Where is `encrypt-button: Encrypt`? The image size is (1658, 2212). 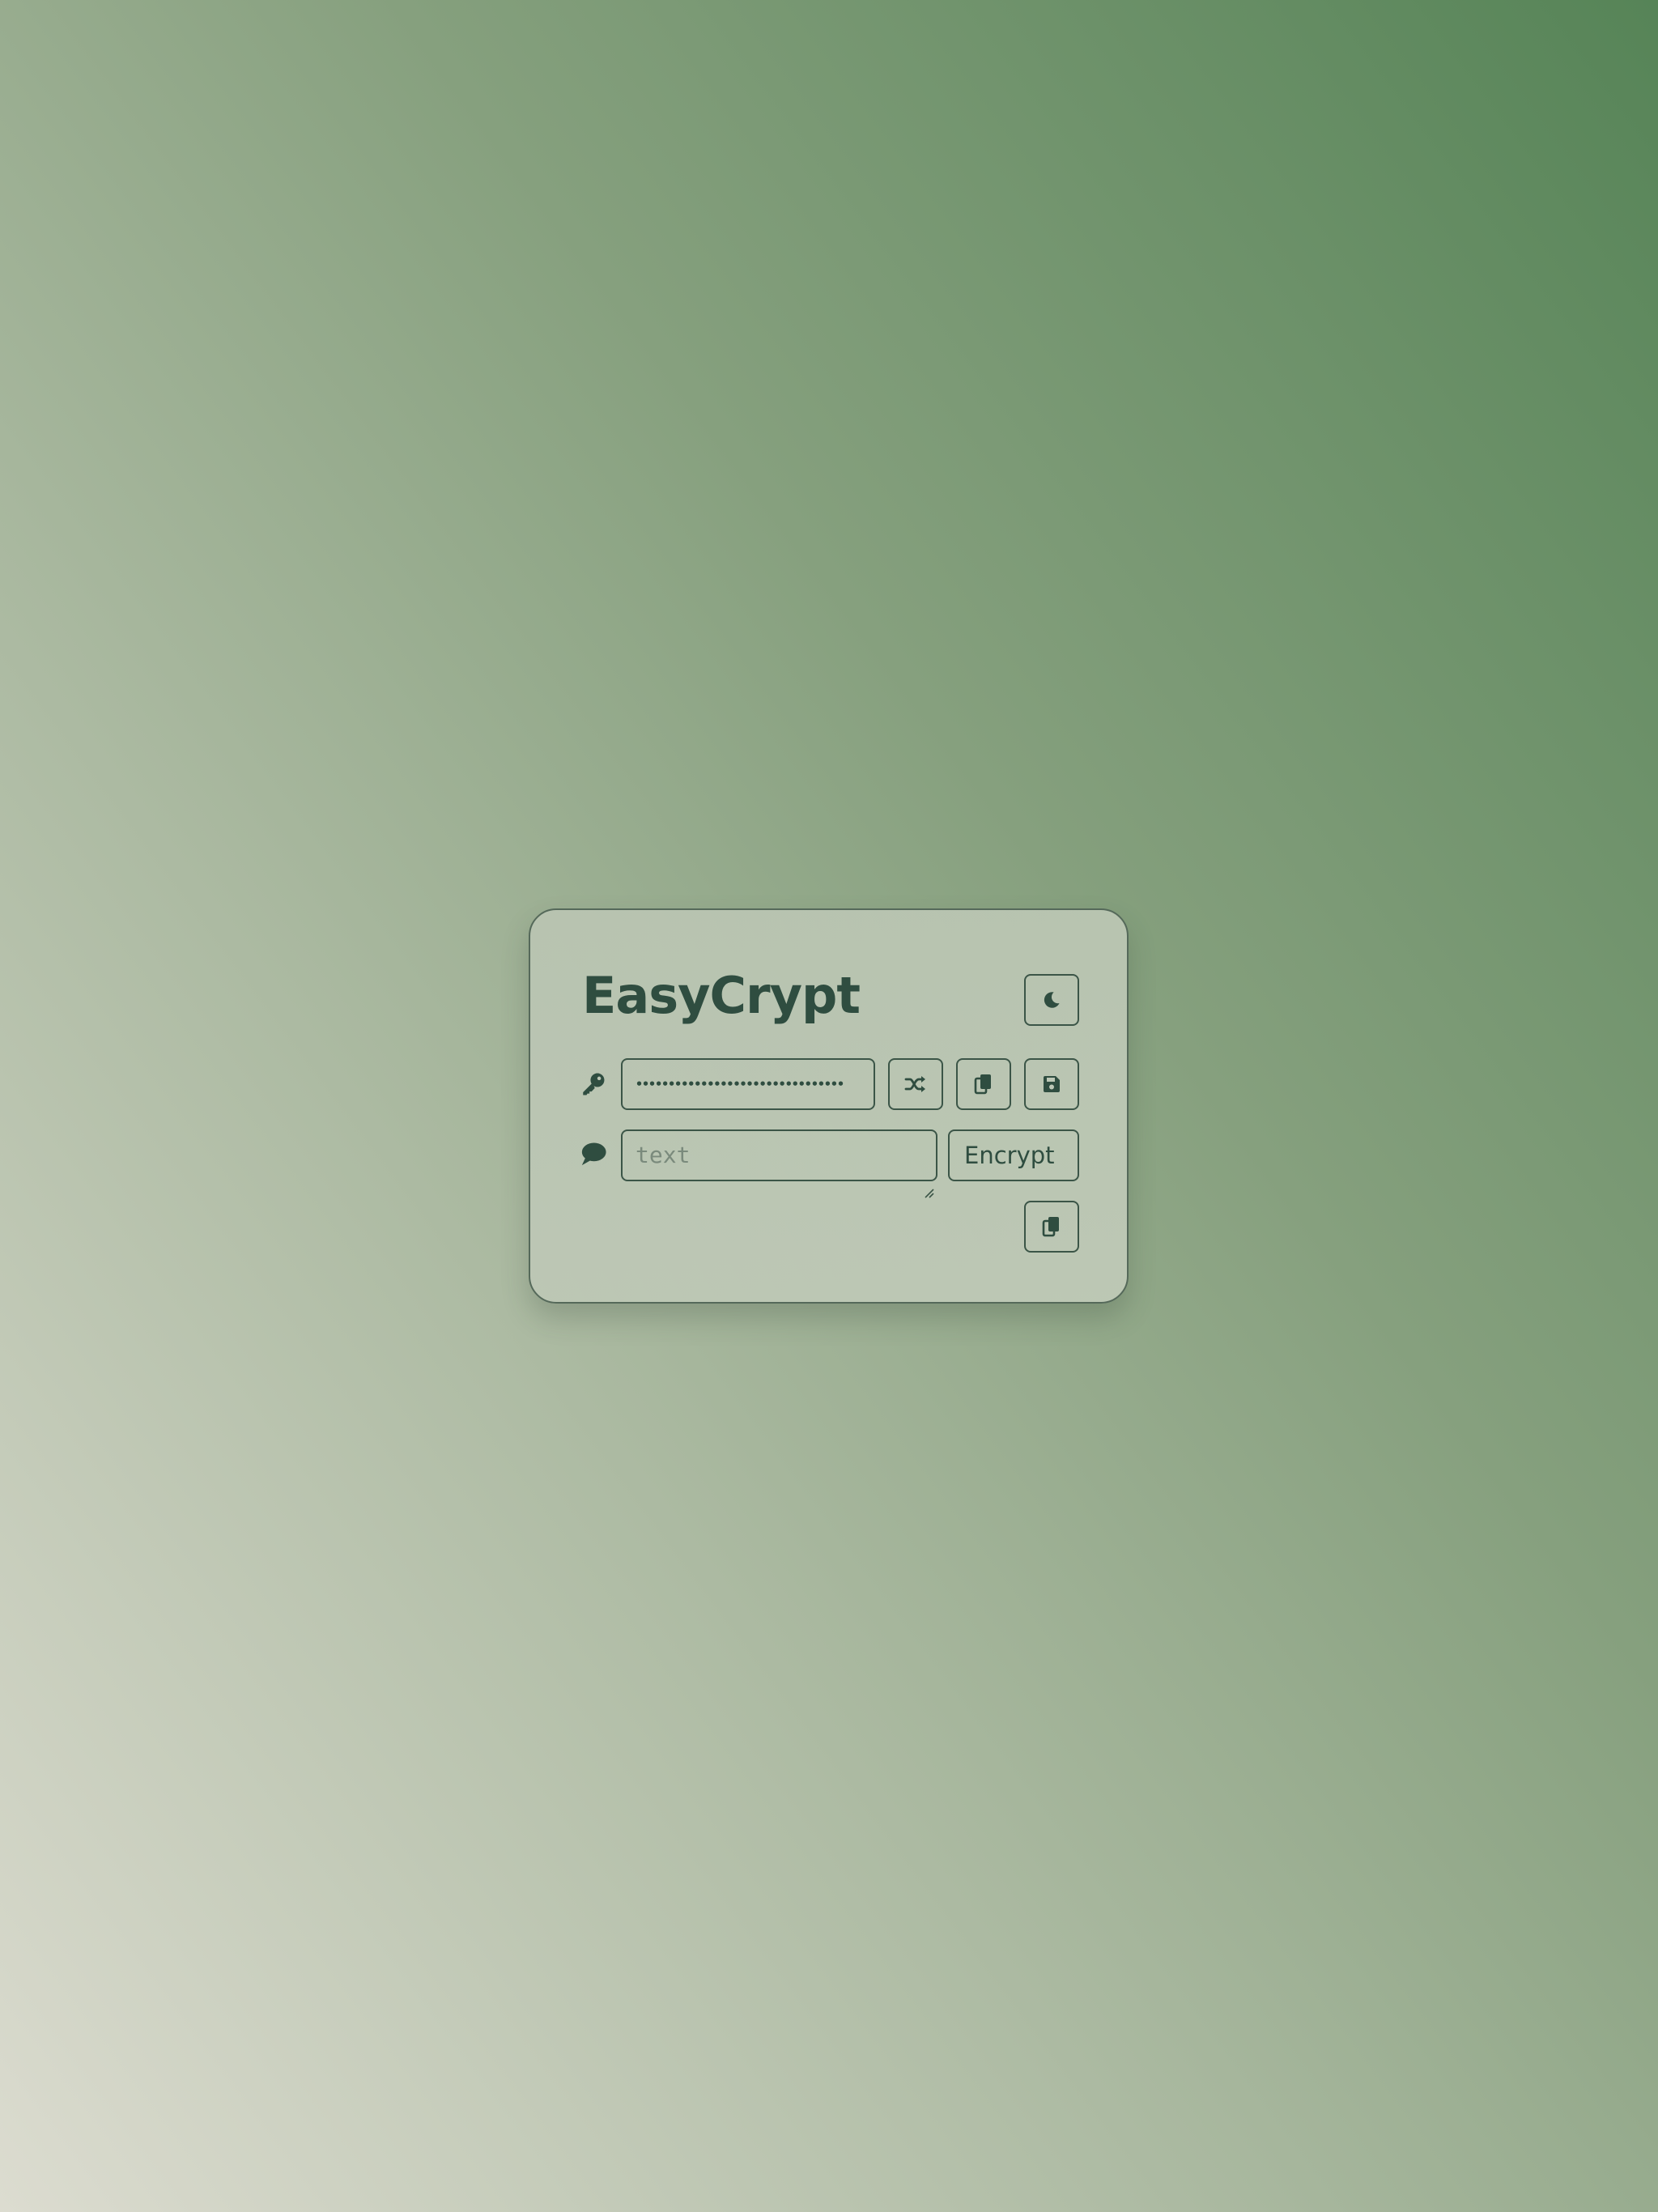 encrypt-button: Encrypt is located at coordinates (1013, 1155).